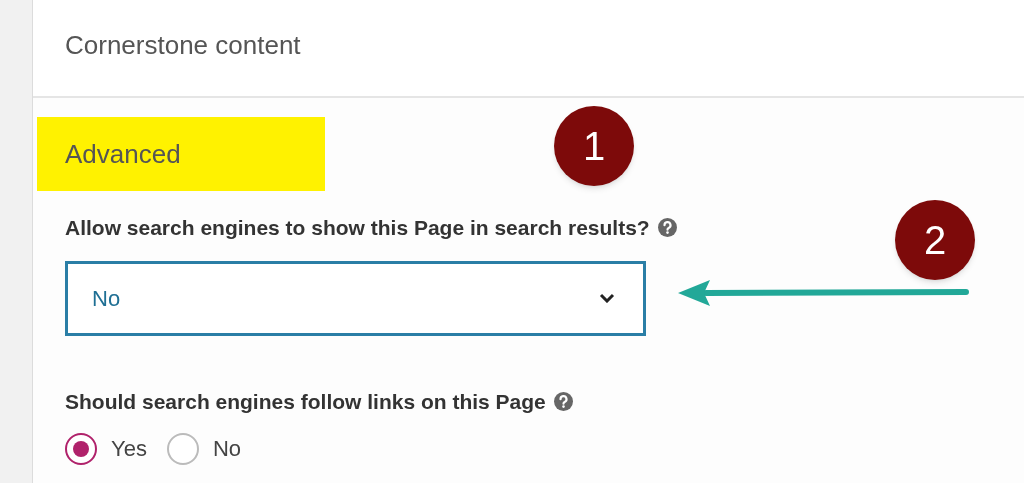 The image size is (1024, 483). What do you see at coordinates (123, 154) in the screenshot?
I see `section-title: Advanced` at bounding box center [123, 154].